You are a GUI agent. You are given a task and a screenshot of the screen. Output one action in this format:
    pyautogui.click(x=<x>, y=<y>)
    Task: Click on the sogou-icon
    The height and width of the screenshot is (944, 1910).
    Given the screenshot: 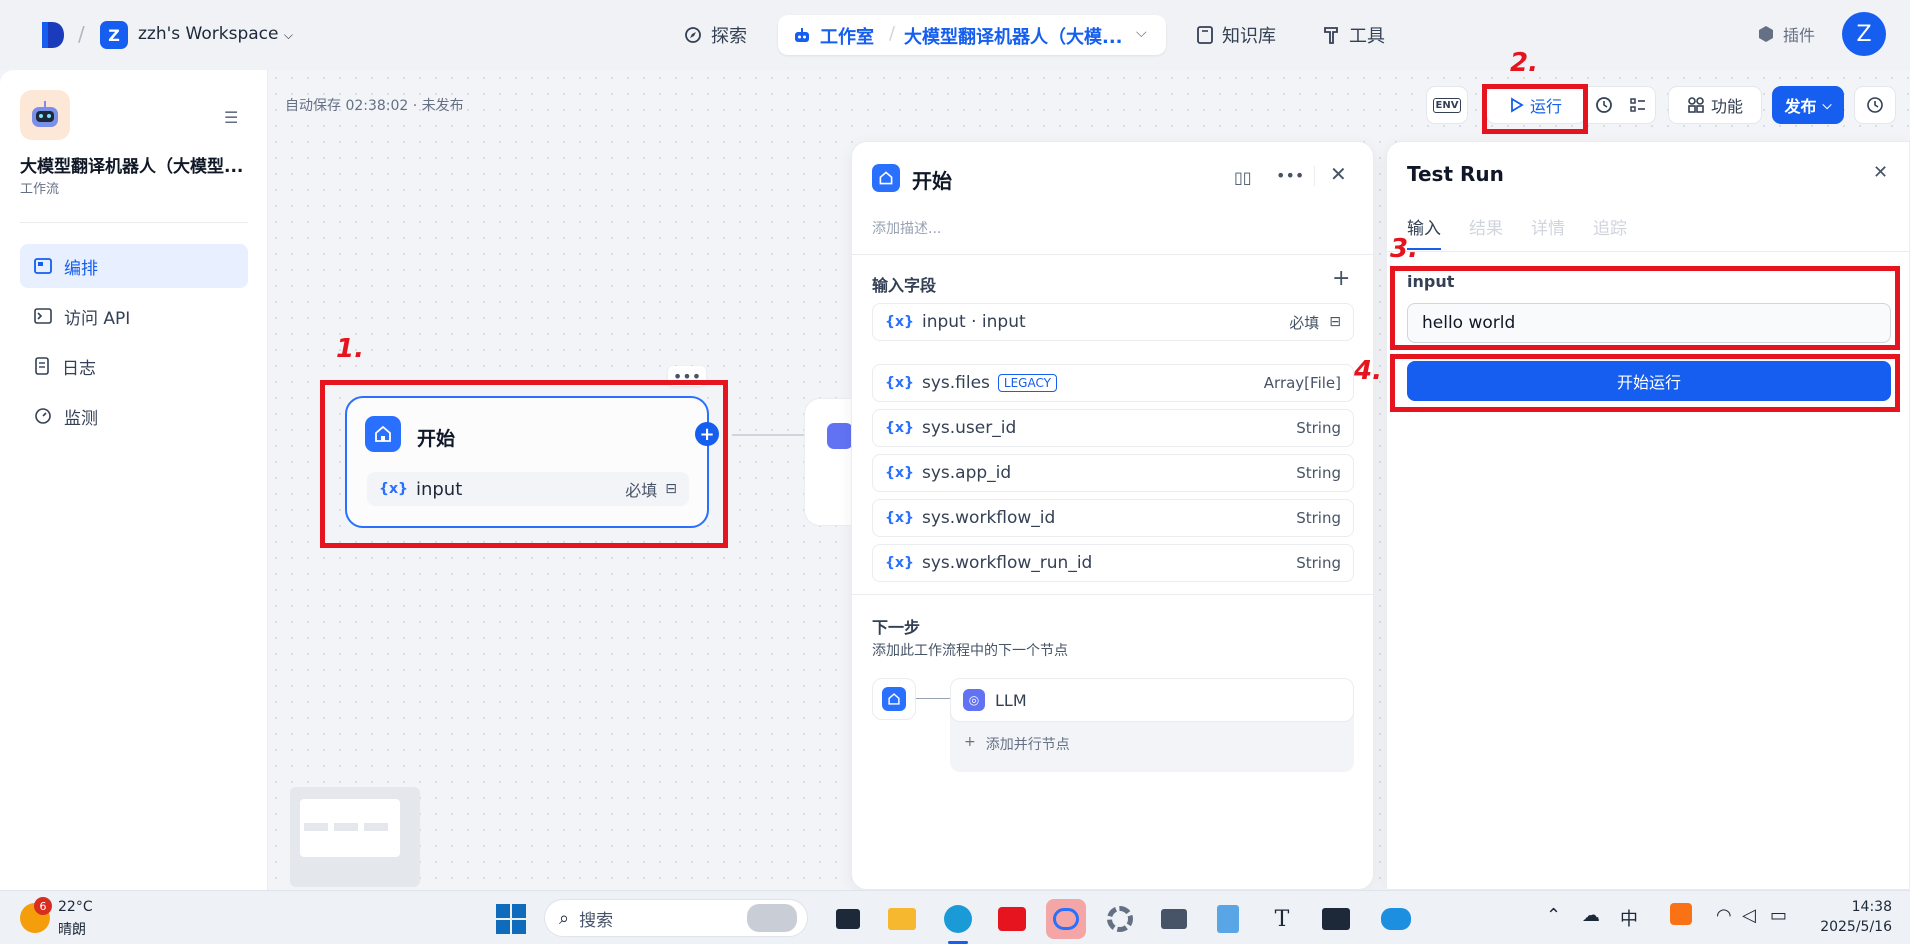 What is the action you would take?
    pyautogui.click(x=1681, y=914)
    